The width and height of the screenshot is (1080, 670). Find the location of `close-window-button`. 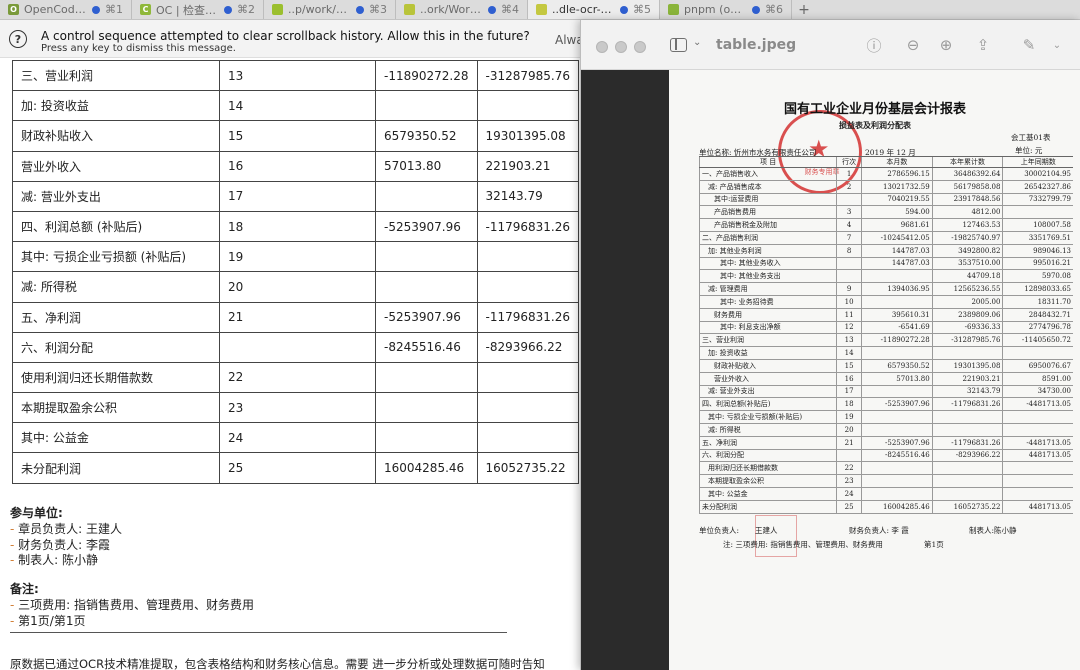

close-window-button is located at coordinates (602, 47).